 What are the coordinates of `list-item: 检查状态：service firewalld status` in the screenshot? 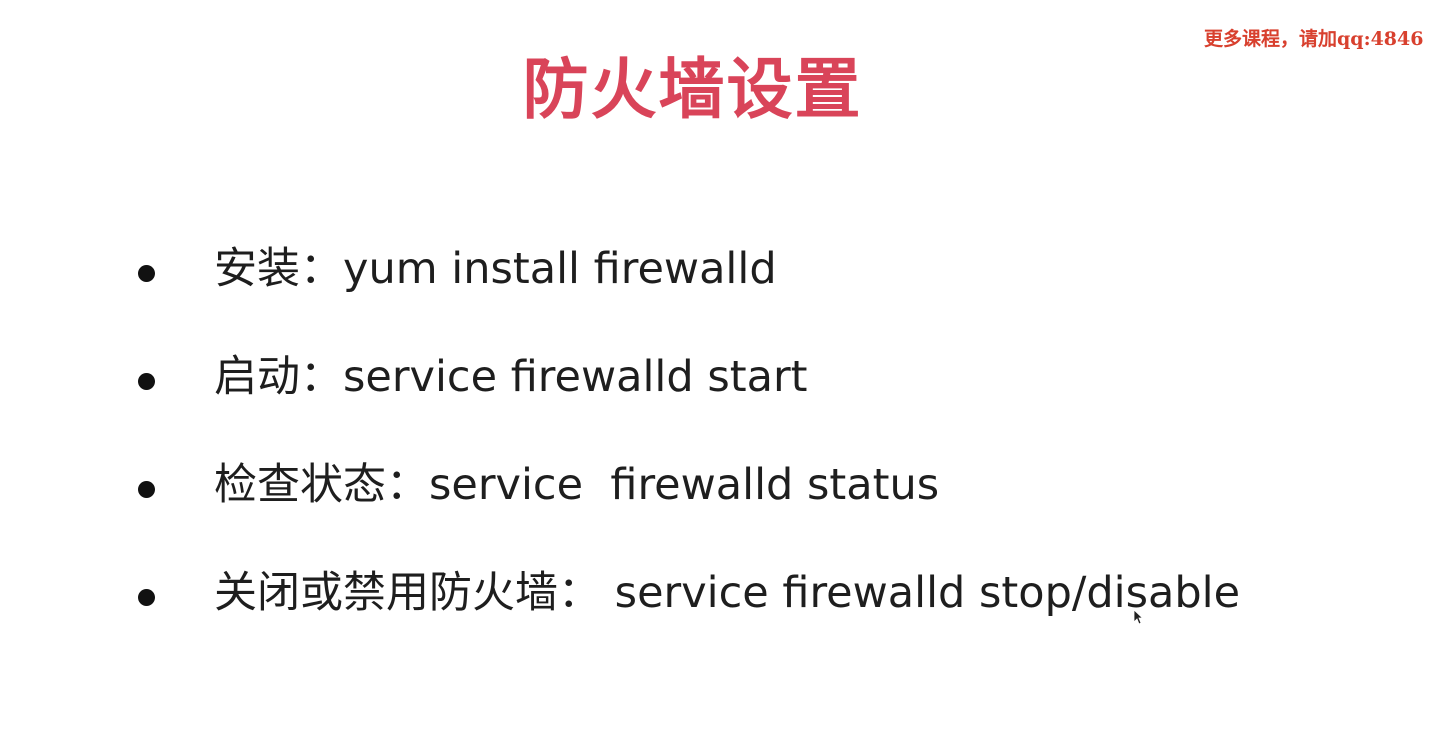 It's located at (719, 508).